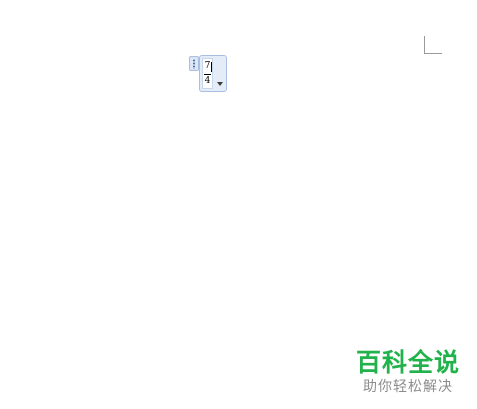 Image resolution: width=477 pixels, height=409 pixels. I want to click on watermark-subtitle: 助你轻松解决, so click(408, 387).